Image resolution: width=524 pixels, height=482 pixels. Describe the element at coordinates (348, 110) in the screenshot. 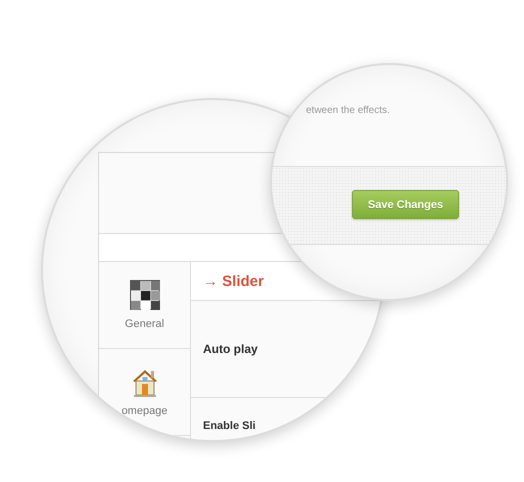

I see `description-text: etween the effects.` at that location.